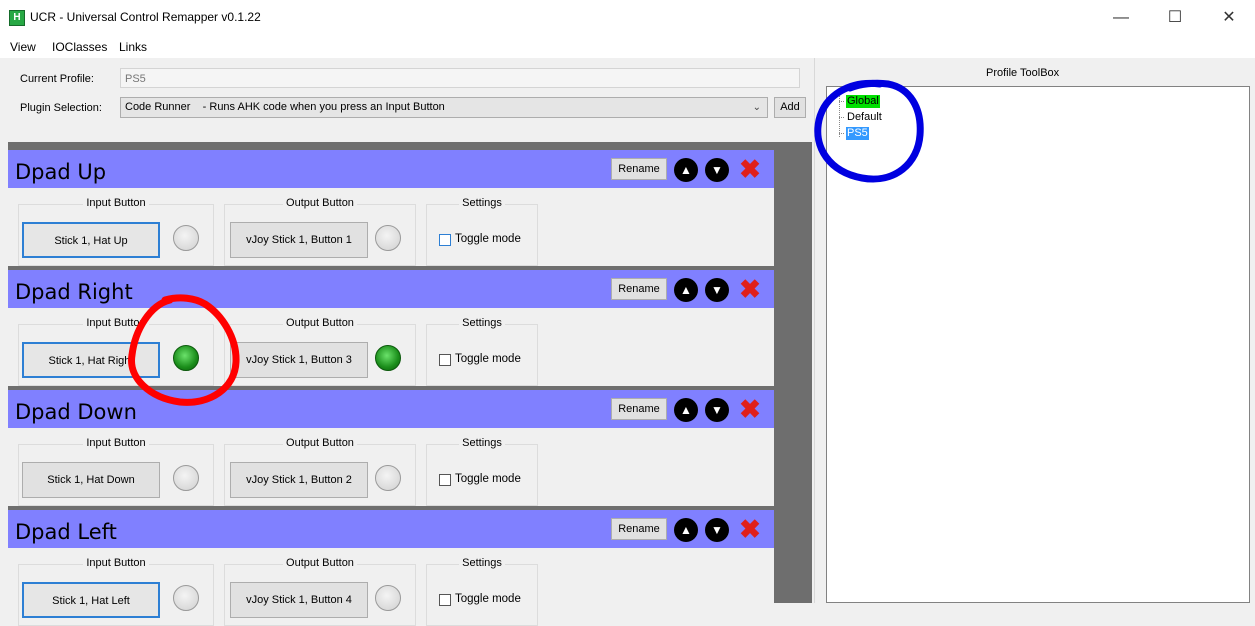 The height and width of the screenshot is (626, 1255). Describe the element at coordinates (299, 480) in the screenshot. I see `output-button: vJoy Stick 1, Button 2` at that location.